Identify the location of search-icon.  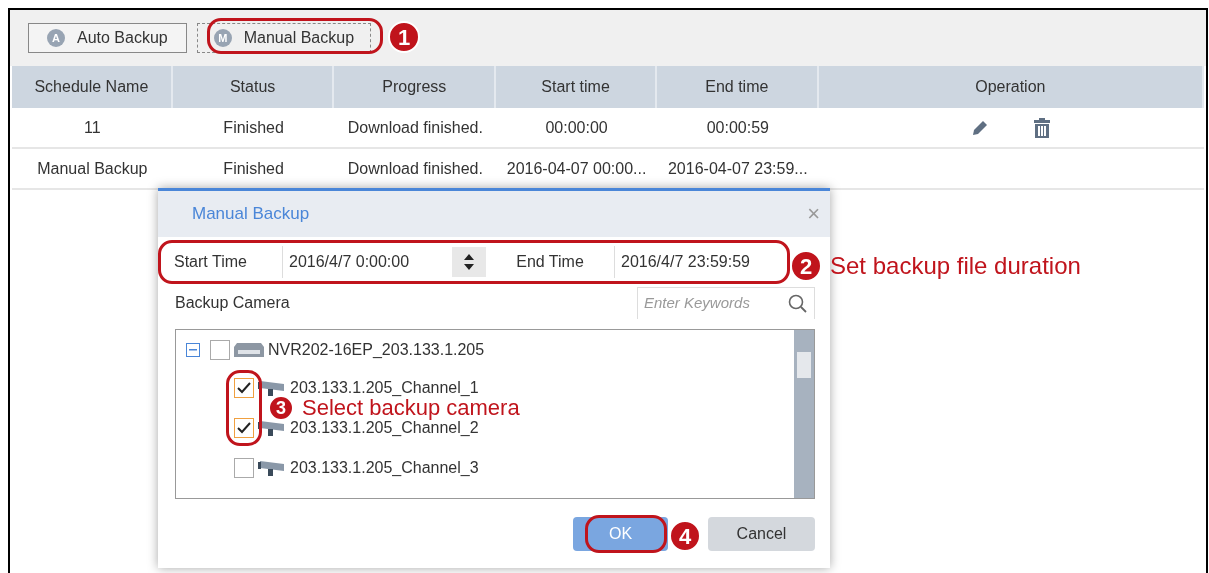
(798, 303).